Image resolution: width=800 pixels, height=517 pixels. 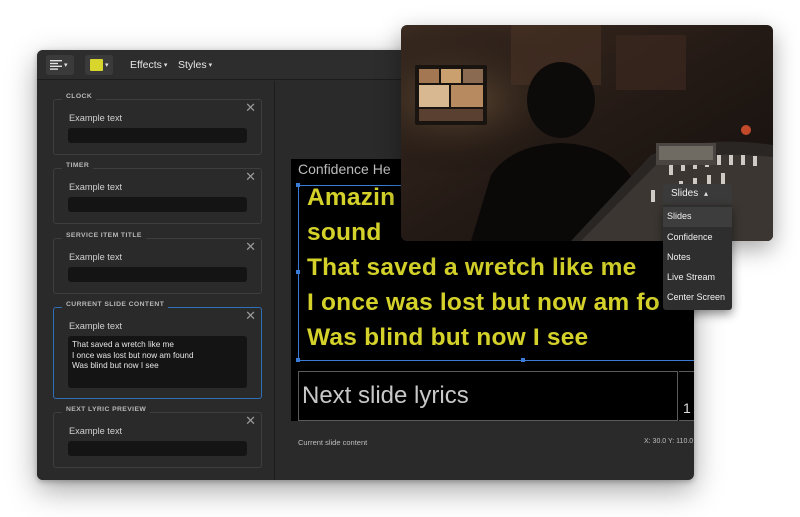 I want to click on menu-item-center-screen: Center Screen, so click(x=697, y=298).